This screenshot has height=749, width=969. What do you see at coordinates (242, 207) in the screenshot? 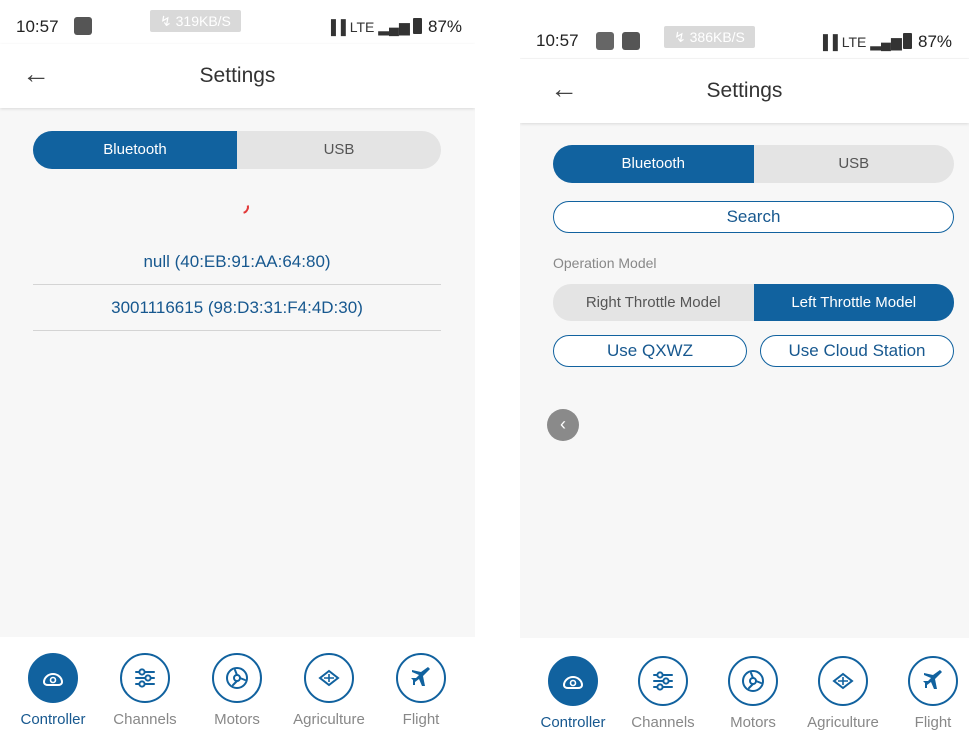
I see `loading-spinner-icon` at bounding box center [242, 207].